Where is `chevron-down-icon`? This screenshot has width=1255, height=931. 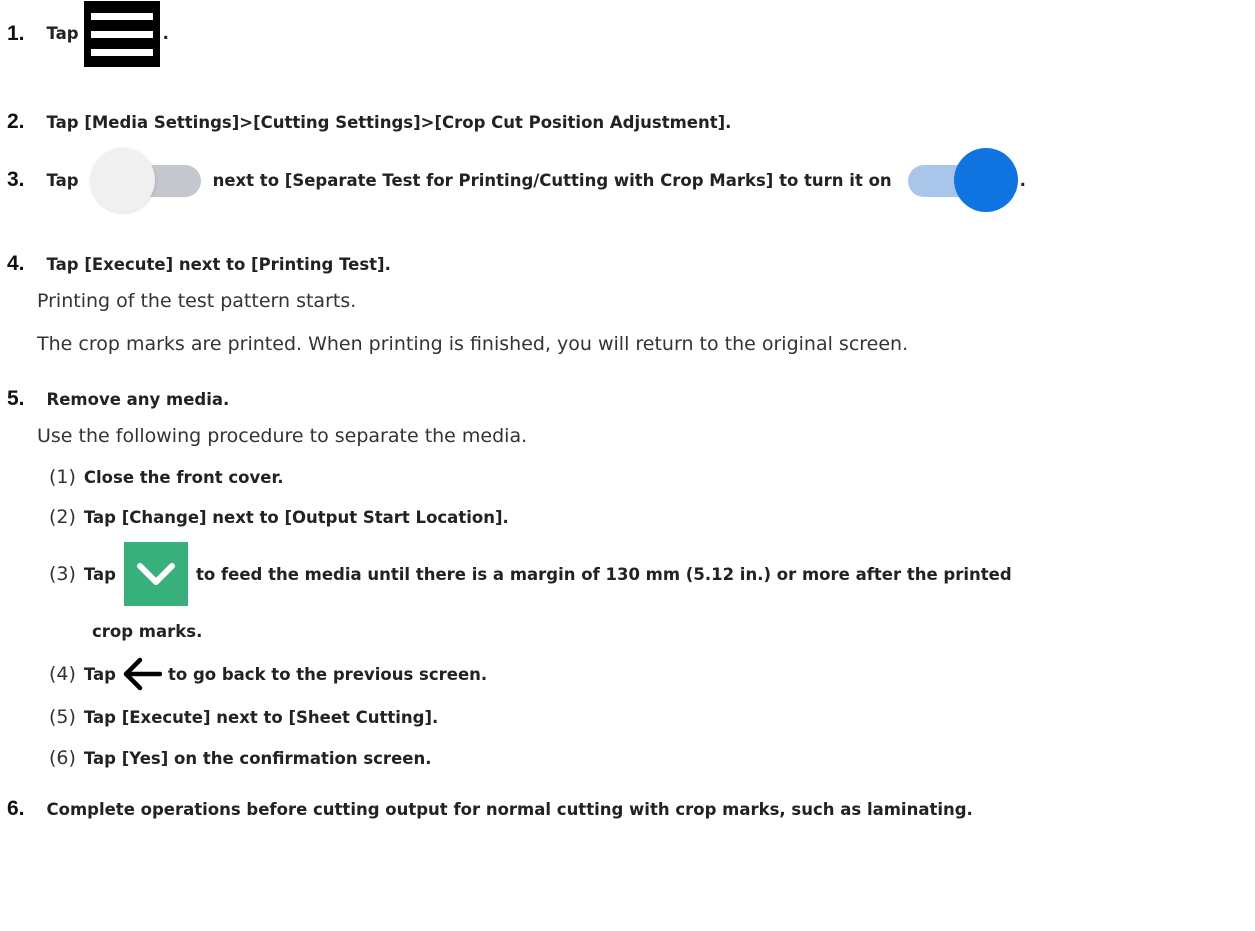
chevron-down-icon is located at coordinates (156, 574).